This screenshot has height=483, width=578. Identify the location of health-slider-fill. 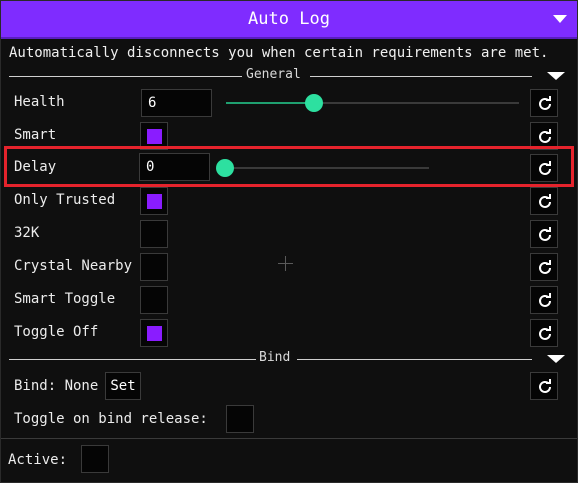
(270, 103).